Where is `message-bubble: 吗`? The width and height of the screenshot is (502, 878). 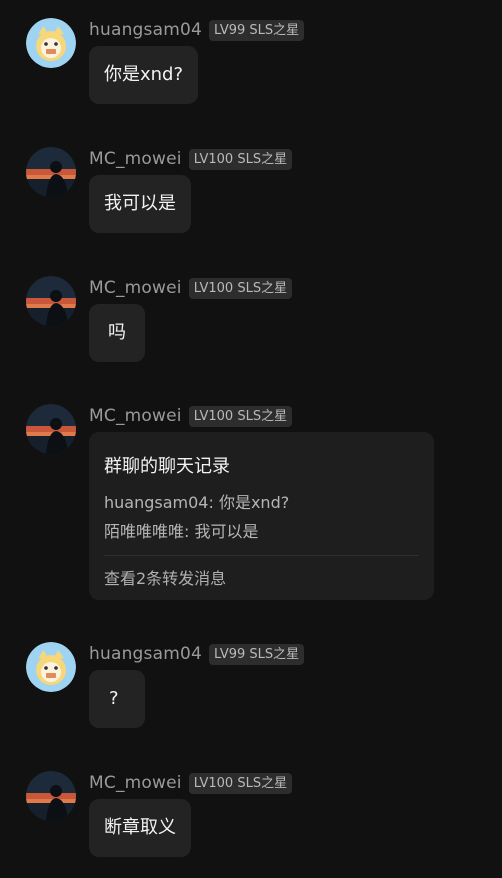
message-bubble: 吗 is located at coordinates (117, 333).